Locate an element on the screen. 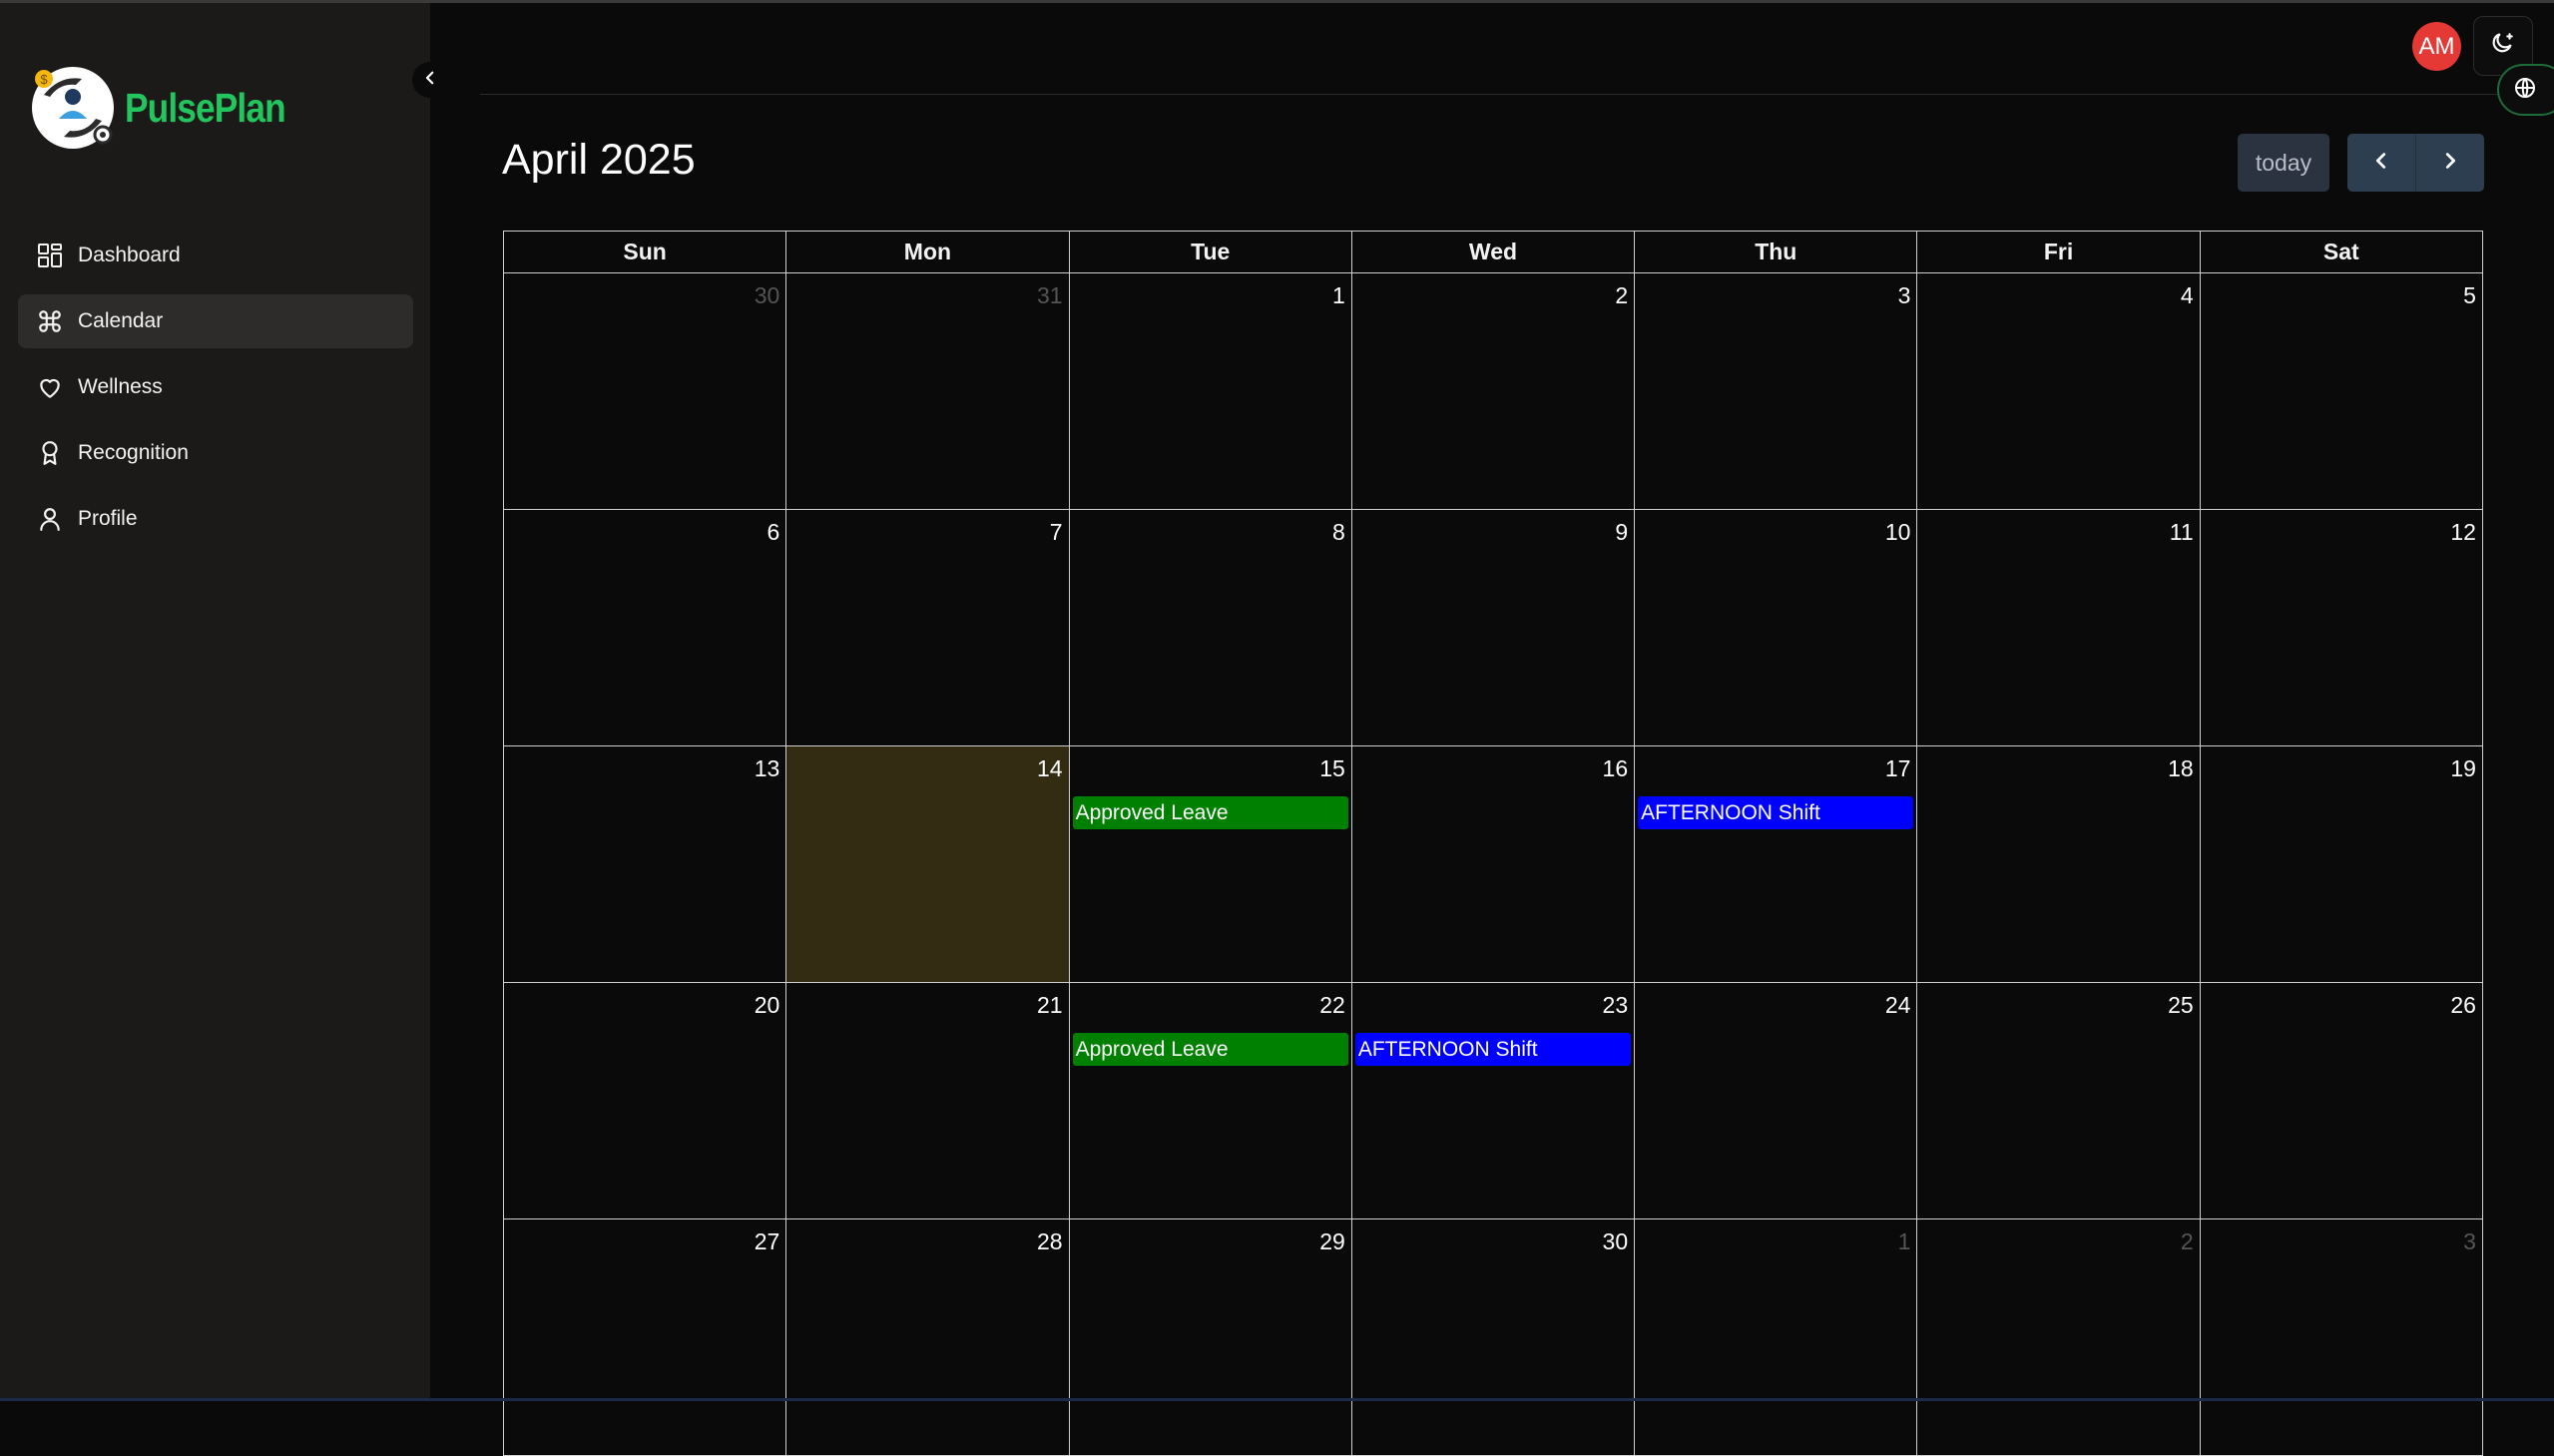 The width and height of the screenshot is (2554, 1456). day-cell-today: 14 is located at coordinates (928, 864).